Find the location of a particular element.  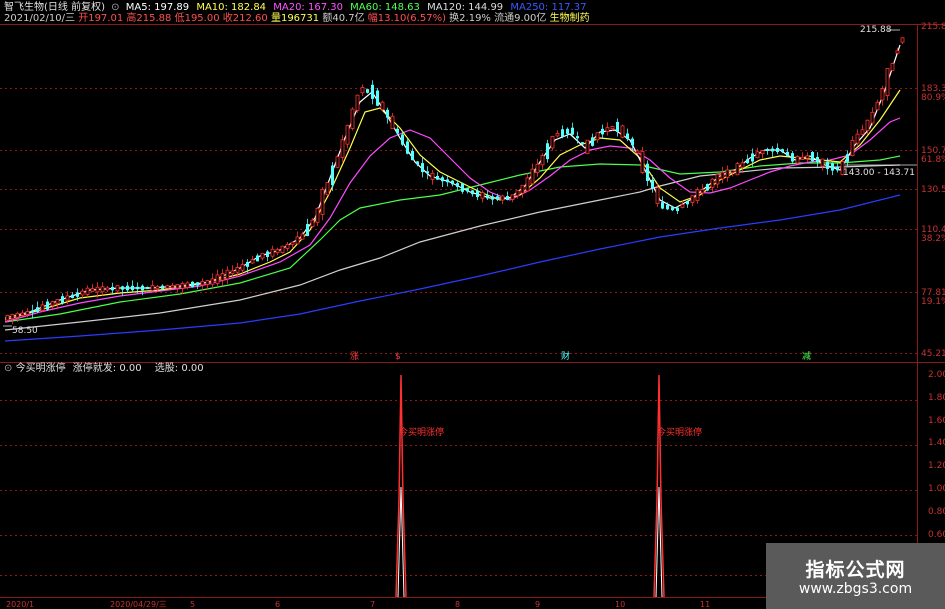

ind-axis-label: 1.60 is located at coordinates (936, 421).